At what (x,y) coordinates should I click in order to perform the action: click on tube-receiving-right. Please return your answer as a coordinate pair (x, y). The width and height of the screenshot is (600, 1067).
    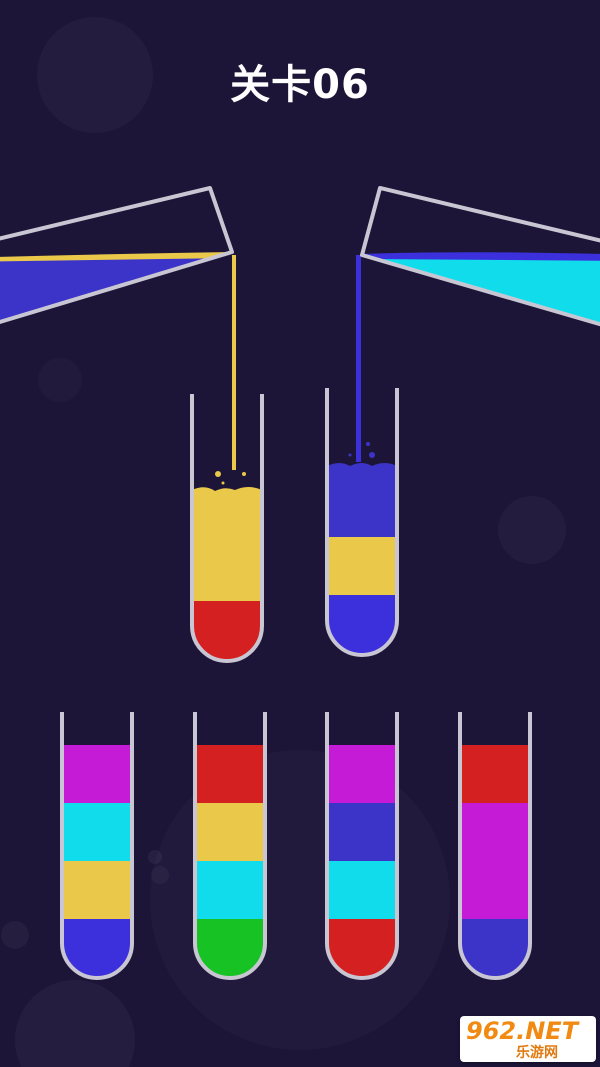
    Looking at the image, I should click on (362, 526).